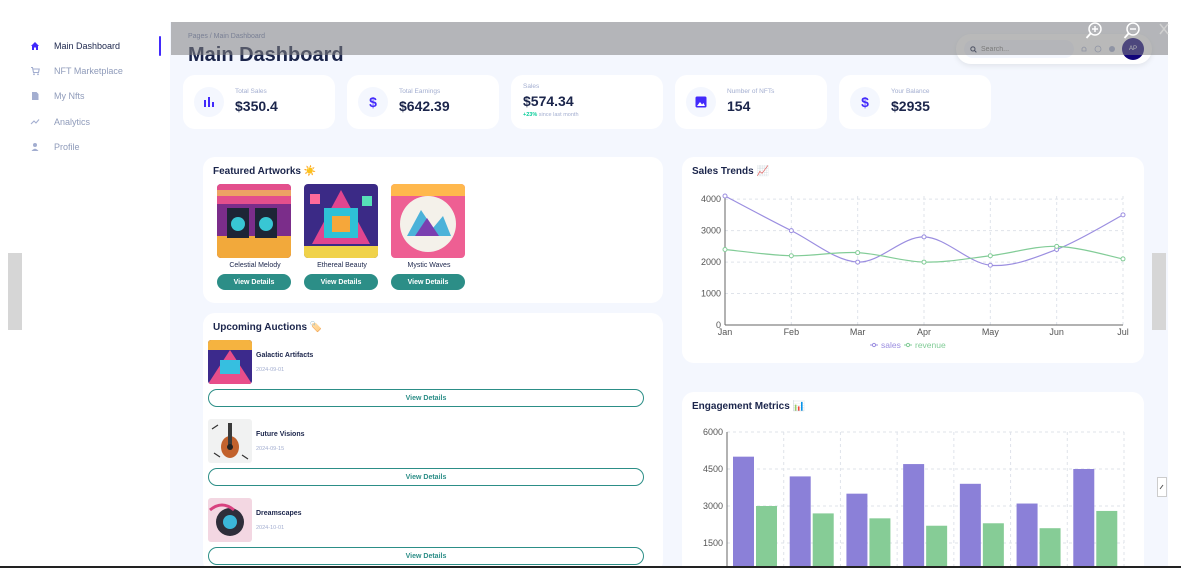 The width and height of the screenshot is (1181, 580). What do you see at coordinates (87, 46) in the screenshot?
I see `sidebar-item-label: Main Dashboard` at bounding box center [87, 46].